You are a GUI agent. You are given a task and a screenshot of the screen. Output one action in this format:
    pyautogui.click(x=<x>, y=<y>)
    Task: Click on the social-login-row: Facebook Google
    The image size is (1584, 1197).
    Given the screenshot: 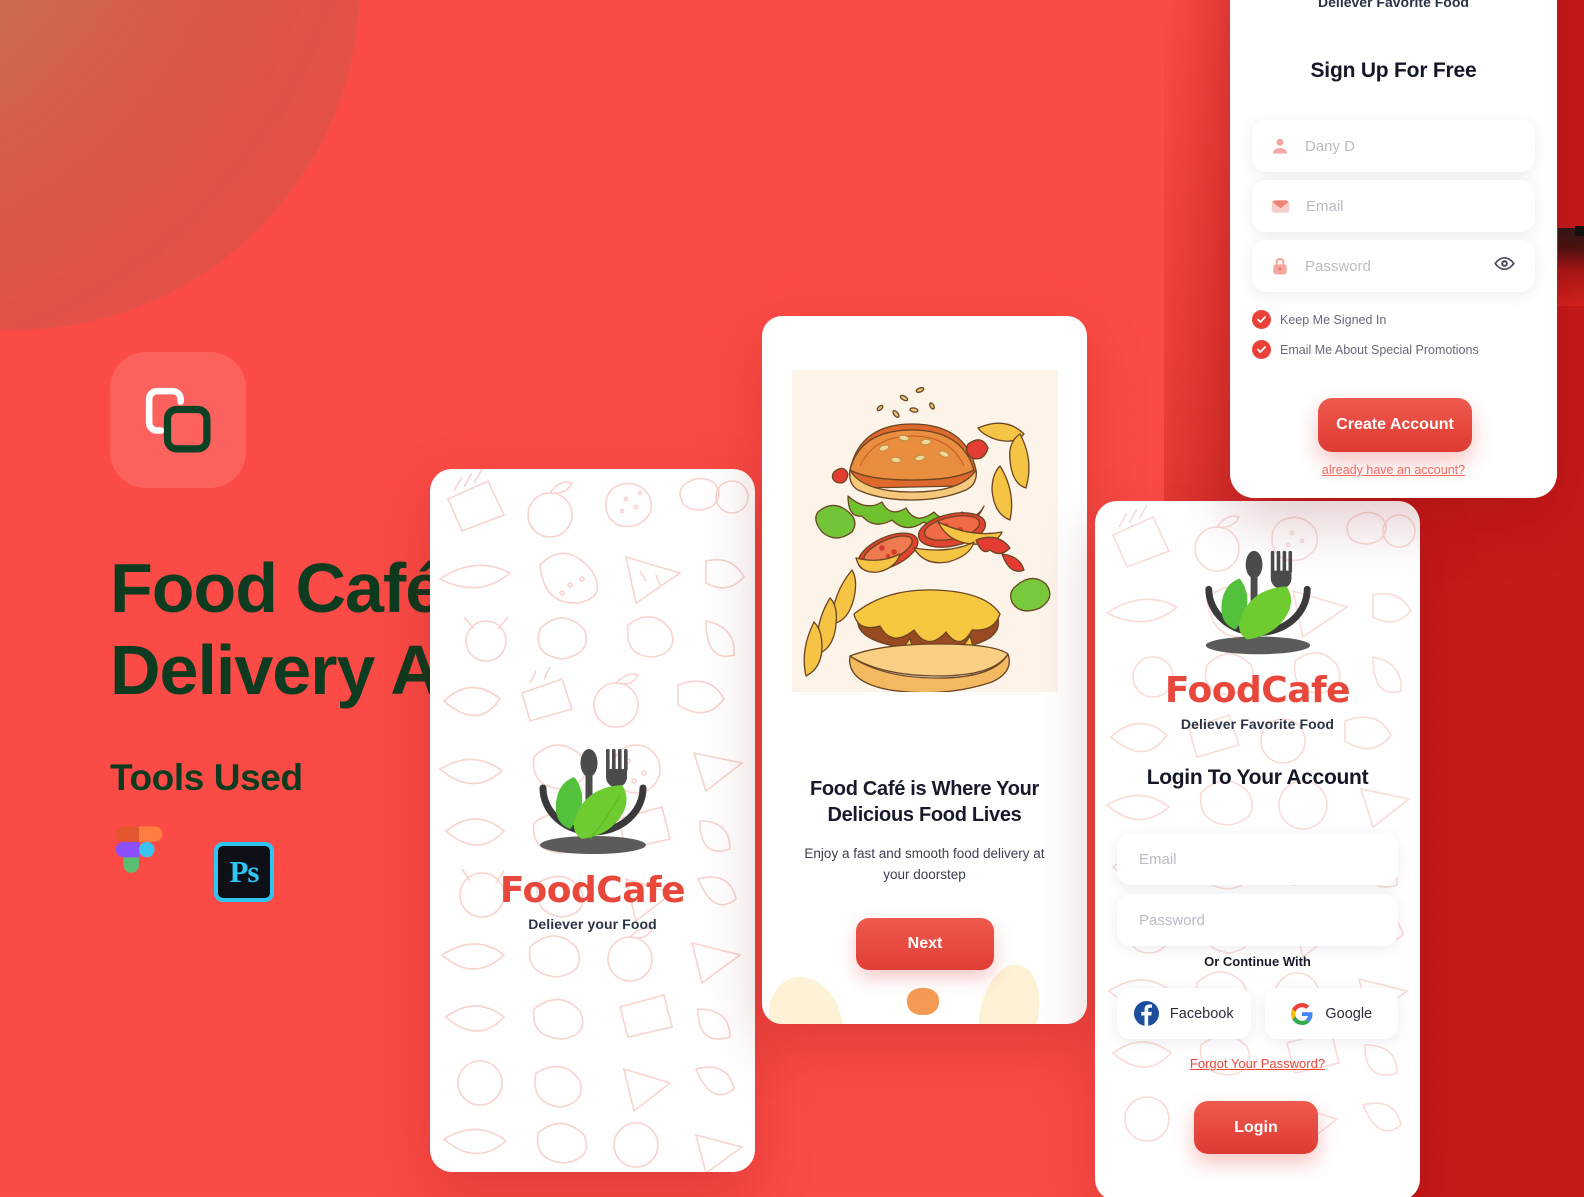 What is the action you would take?
    pyautogui.click(x=1257, y=1013)
    